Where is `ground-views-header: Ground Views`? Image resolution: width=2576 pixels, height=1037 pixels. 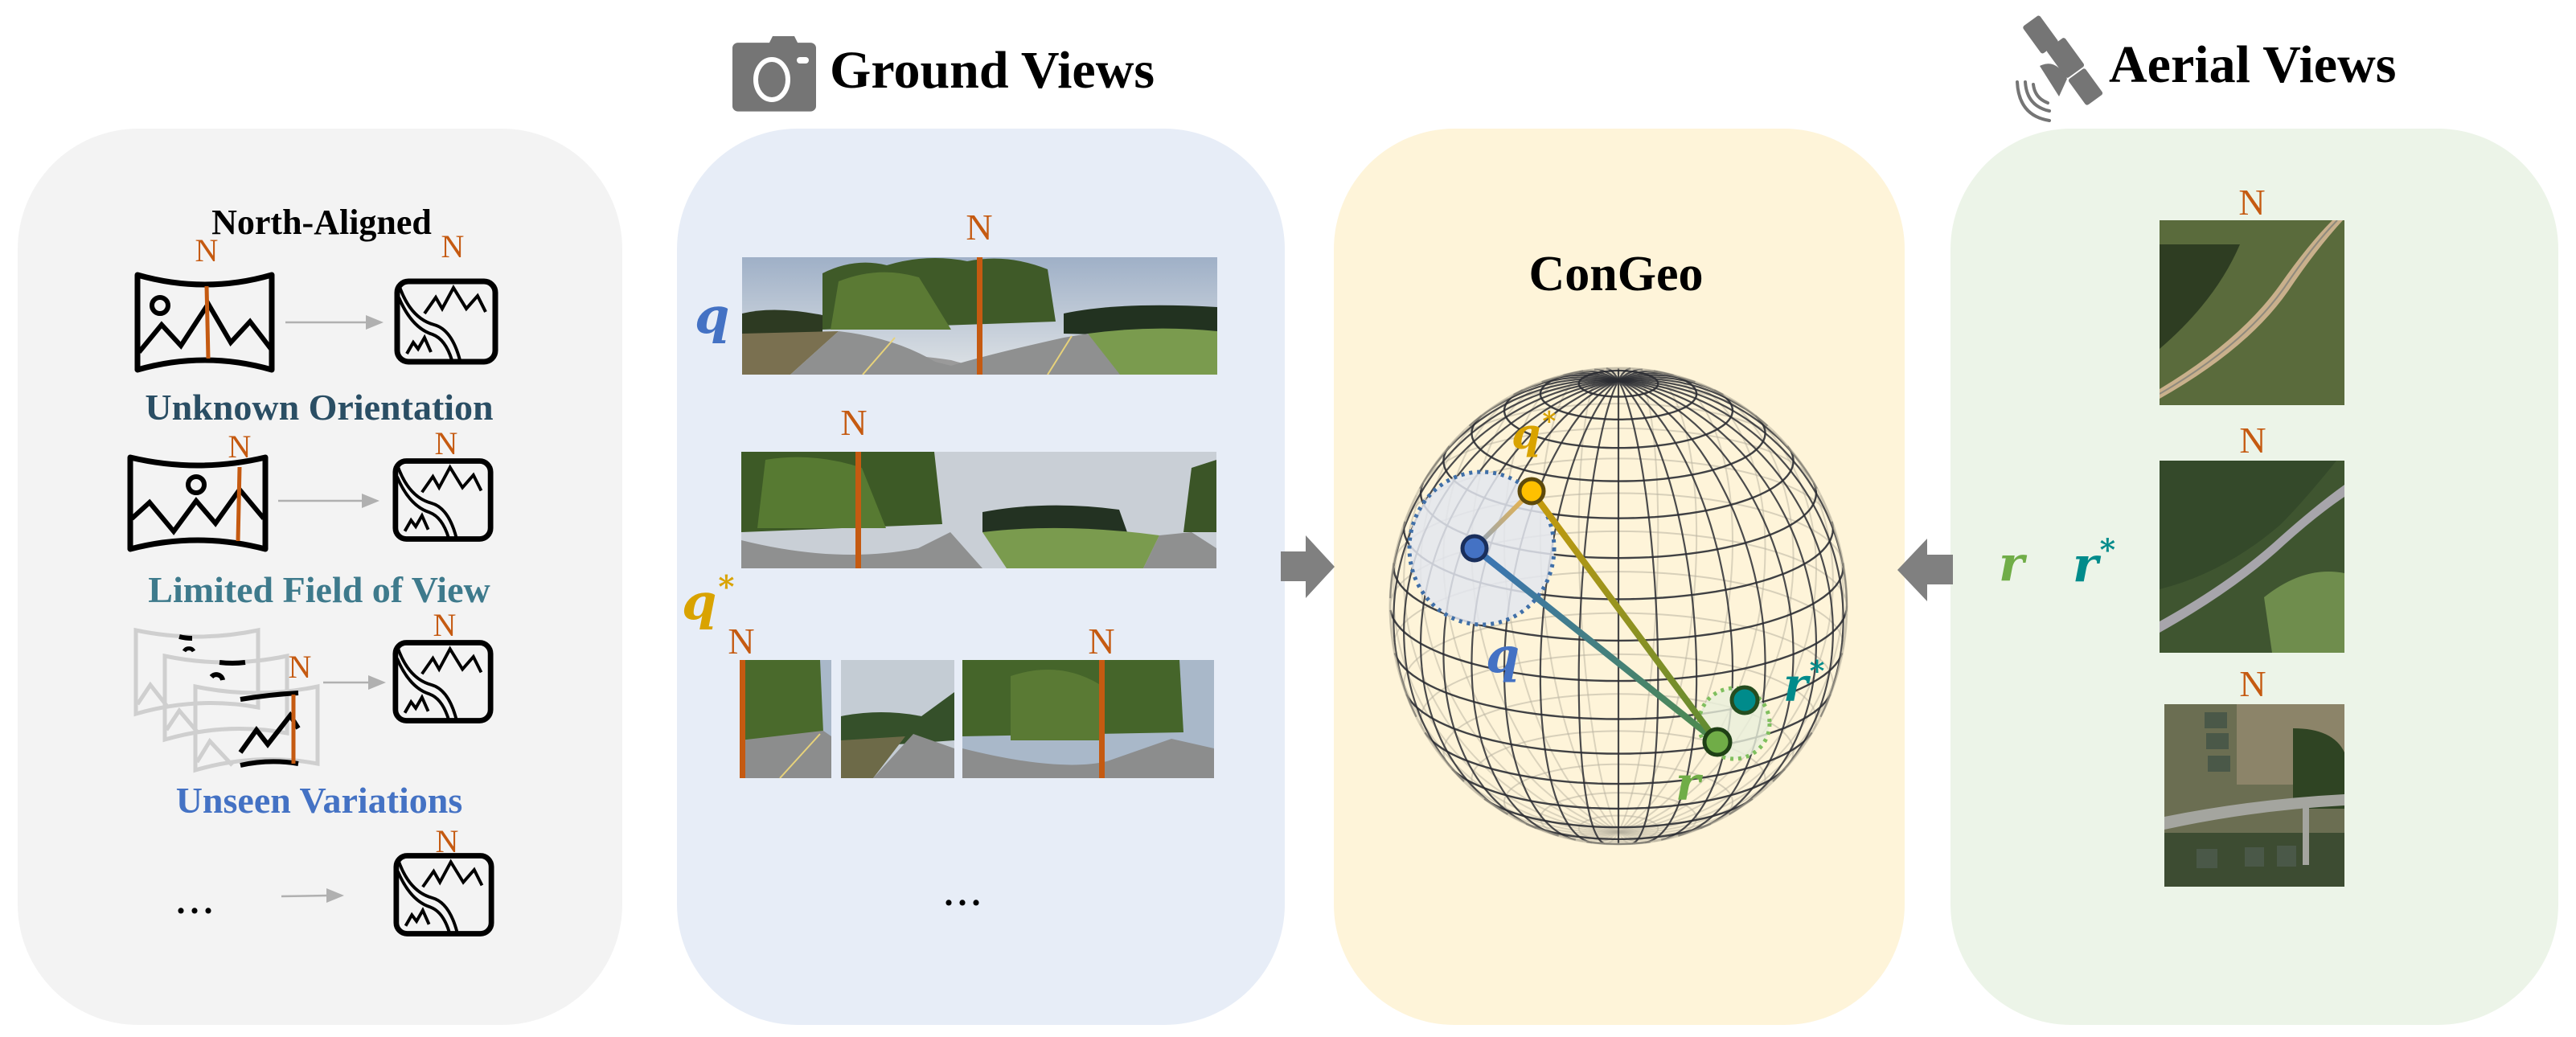
ground-views-header: Ground Views is located at coordinates (992, 70).